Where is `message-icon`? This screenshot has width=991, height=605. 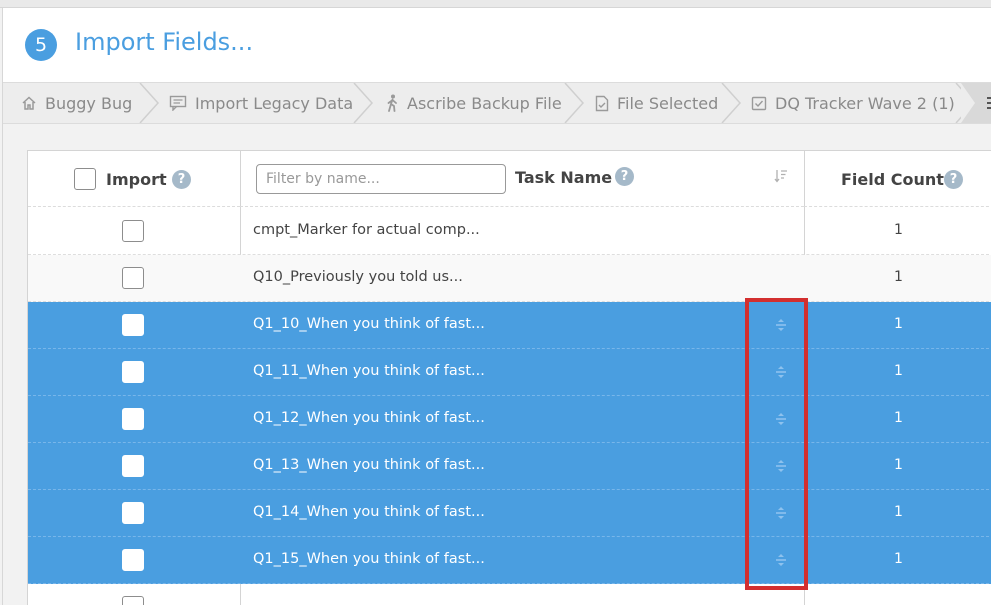
message-icon is located at coordinates (178, 103).